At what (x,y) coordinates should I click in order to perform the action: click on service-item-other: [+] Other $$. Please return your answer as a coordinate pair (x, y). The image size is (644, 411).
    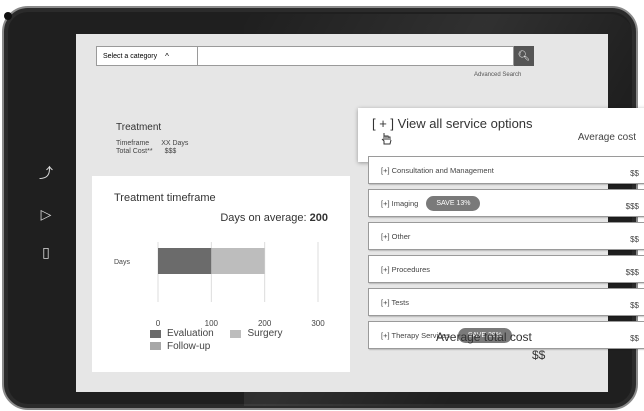
    Looking at the image, I should click on (506, 236).